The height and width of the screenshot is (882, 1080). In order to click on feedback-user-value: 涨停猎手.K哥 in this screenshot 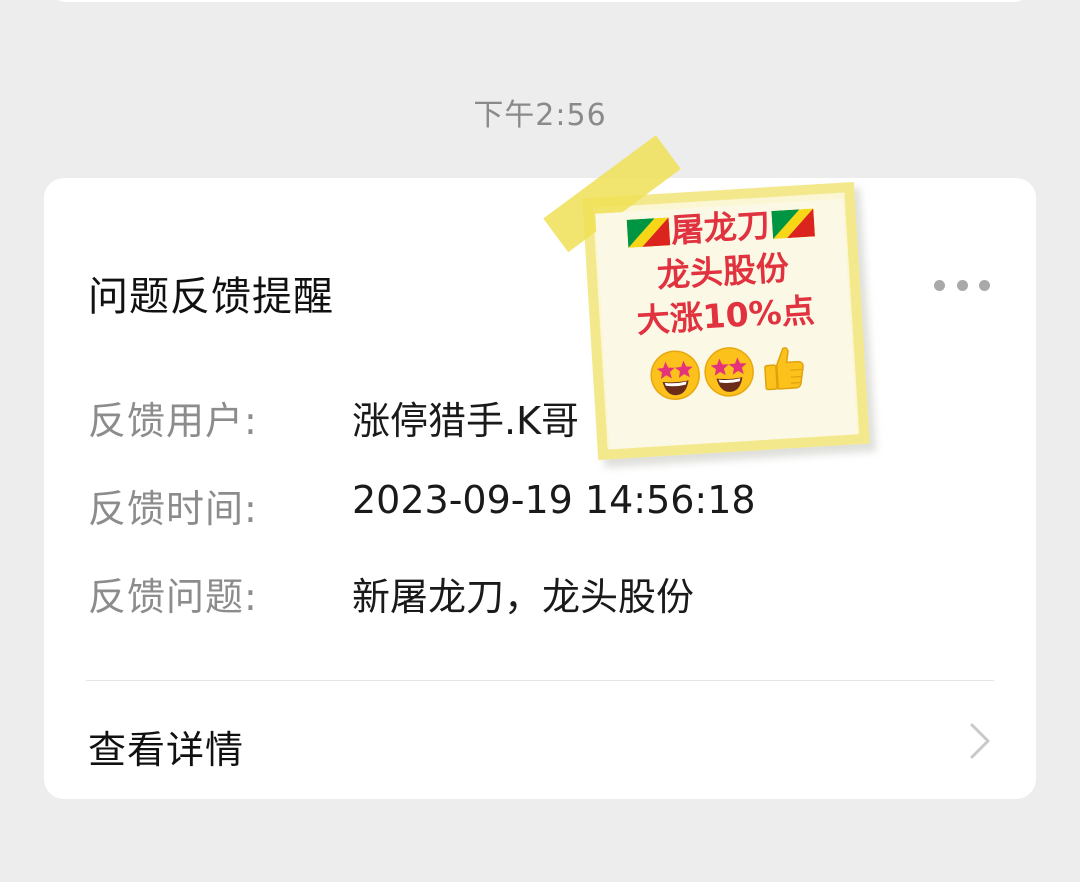, I will do `click(465, 421)`.